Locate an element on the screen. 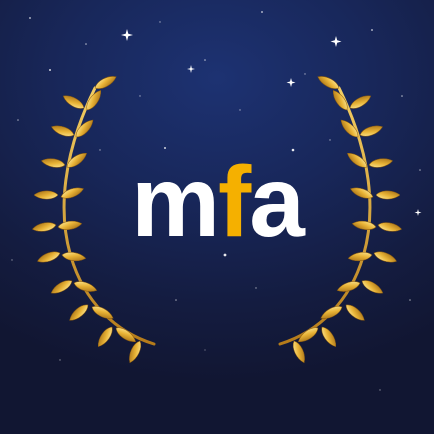  logo-letter-a: a is located at coordinates (277, 202).